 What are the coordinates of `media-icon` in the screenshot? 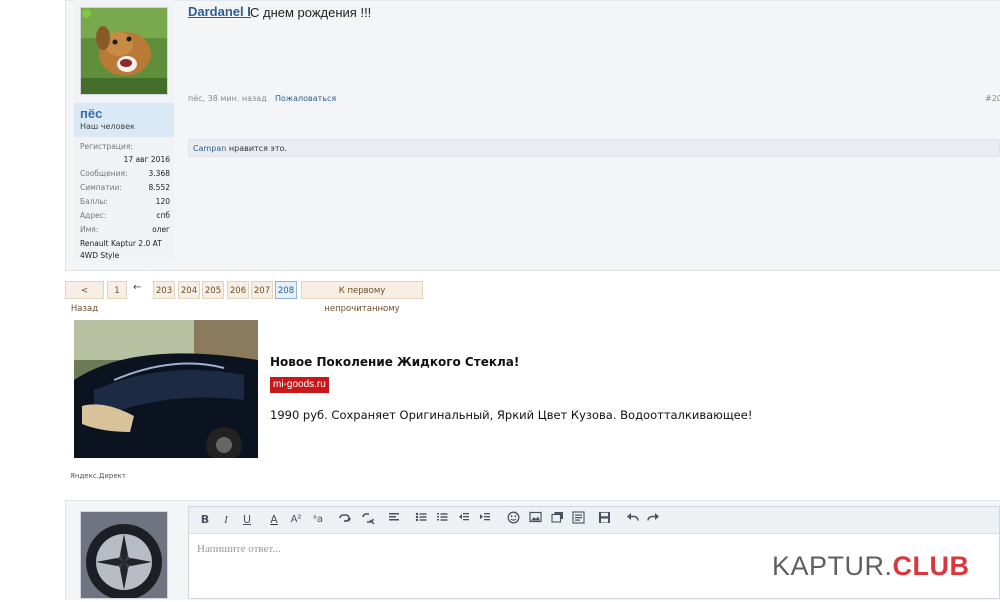 It's located at (557, 520).